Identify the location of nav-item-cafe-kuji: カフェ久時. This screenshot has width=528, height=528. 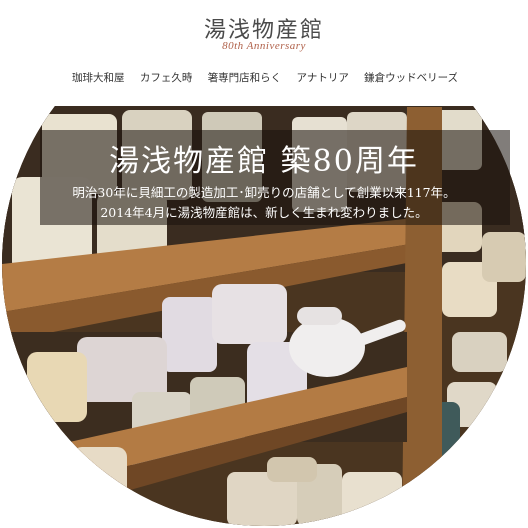
(166, 77).